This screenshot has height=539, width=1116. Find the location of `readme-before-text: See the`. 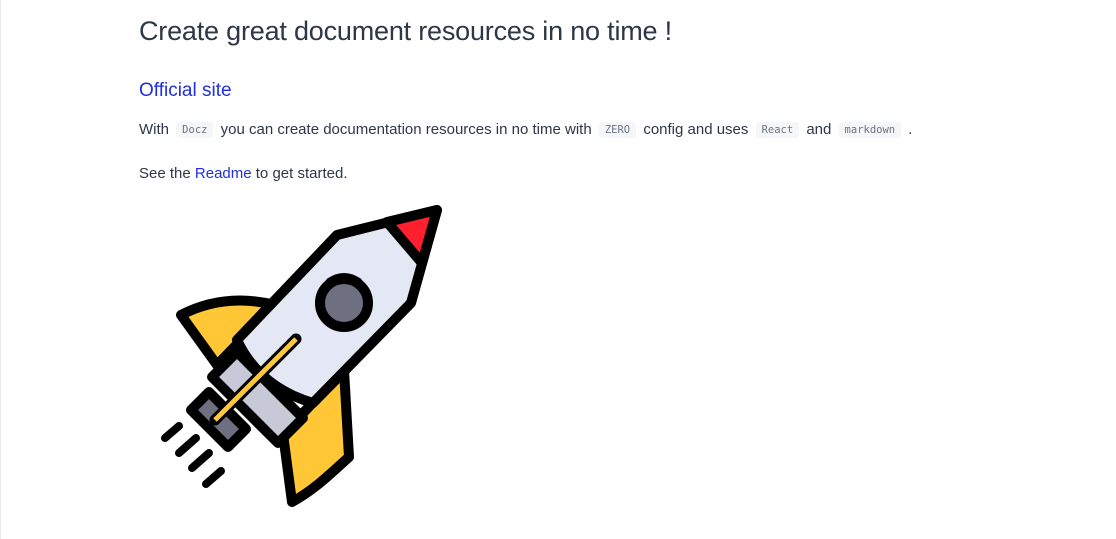

readme-before-text: See the is located at coordinates (165, 173).